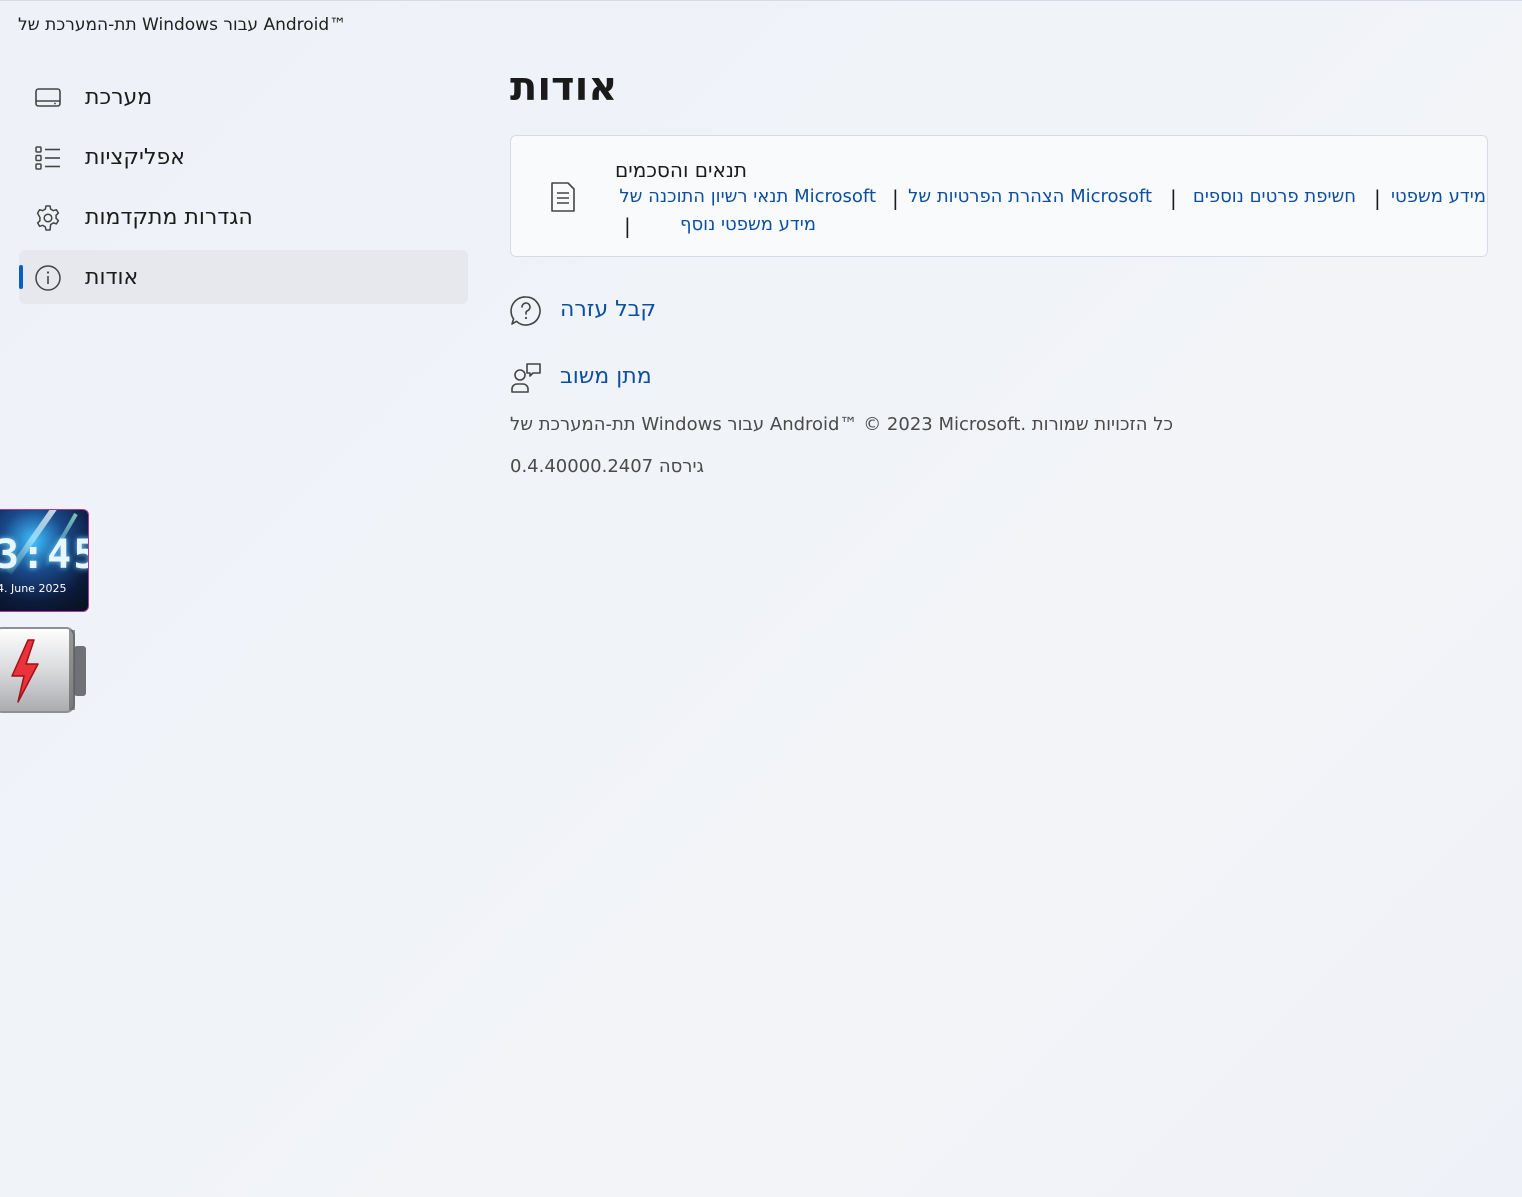 The height and width of the screenshot is (1197, 1522). What do you see at coordinates (243, 97) in the screenshot?
I see `sidebar-item-system: מערכת` at bounding box center [243, 97].